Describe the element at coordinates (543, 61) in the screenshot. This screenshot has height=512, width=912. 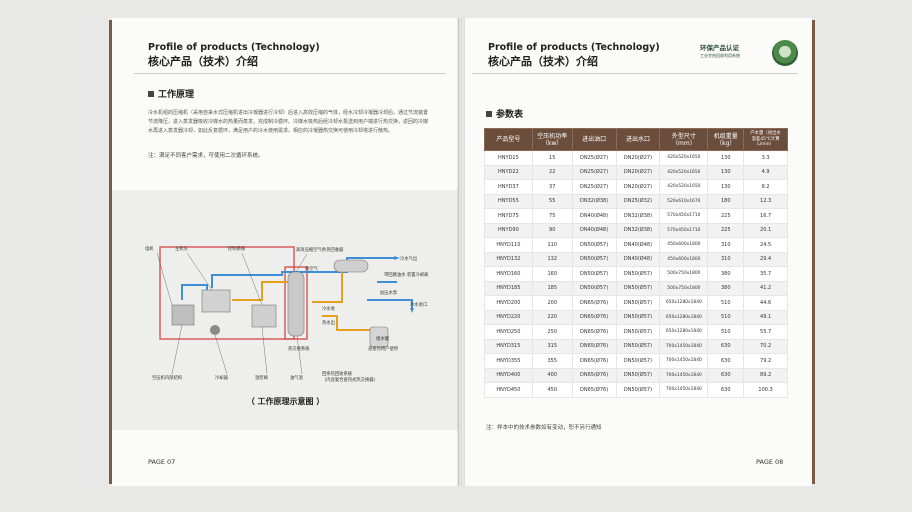
I see `right-title-cn: 核心产品（技术）介绍` at that location.